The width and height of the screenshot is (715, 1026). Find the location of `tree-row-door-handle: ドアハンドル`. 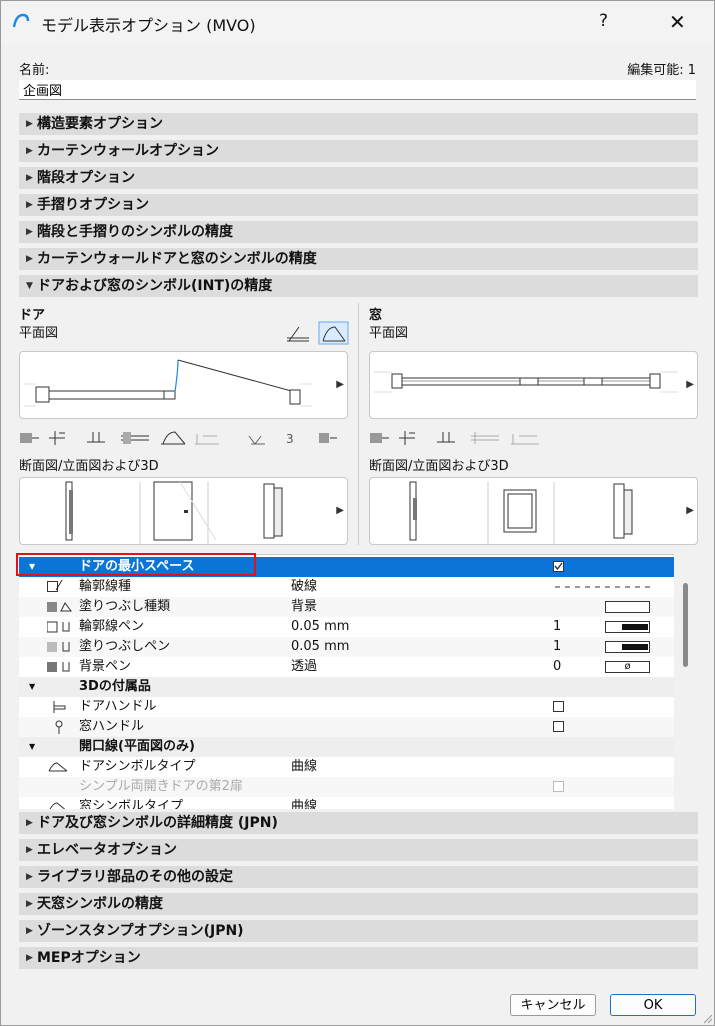

tree-row-door-handle: ドアハンドル is located at coordinates (346, 707).